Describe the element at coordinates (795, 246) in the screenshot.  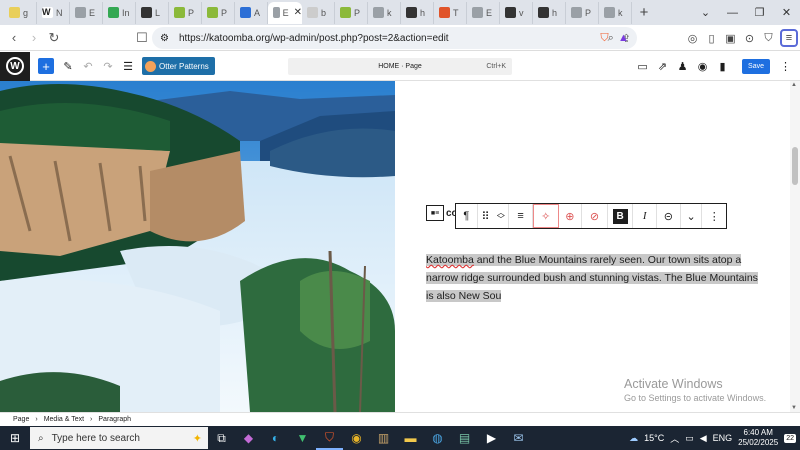
I see `editor-scrollbar: ▲ ▼` at that location.